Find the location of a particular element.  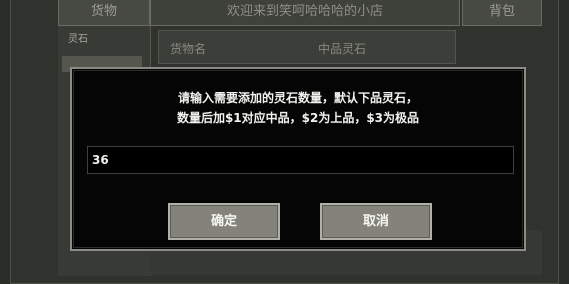

confirm-button: 确定 is located at coordinates (224, 221).